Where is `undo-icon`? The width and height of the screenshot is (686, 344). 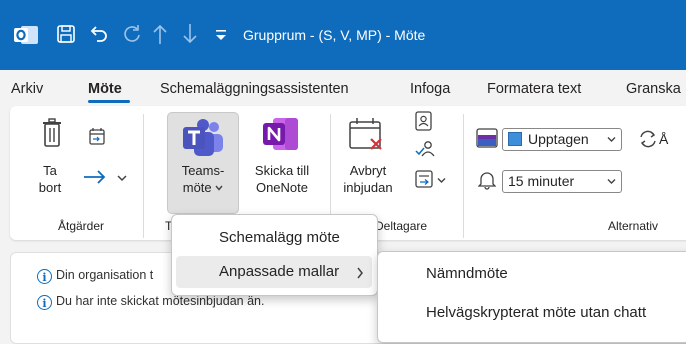
undo-icon is located at coordinates (99, 34).